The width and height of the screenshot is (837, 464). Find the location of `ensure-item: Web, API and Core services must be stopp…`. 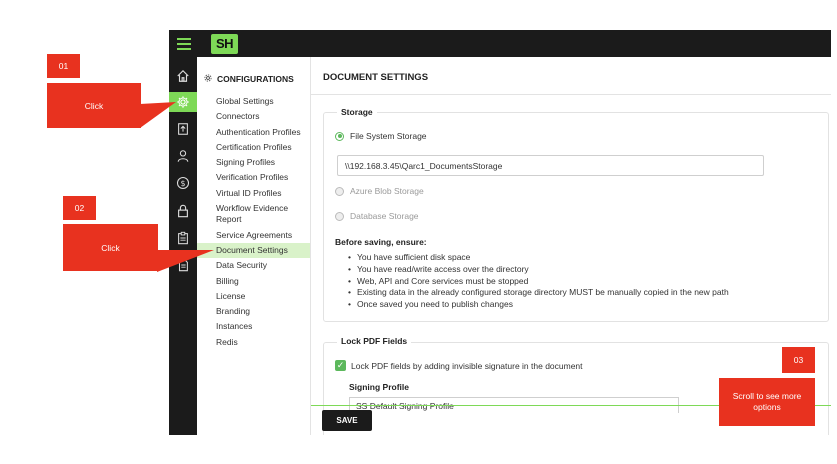

ensure-item: Web, API and Core services must be stopp… is located at coordinates (538, 282).